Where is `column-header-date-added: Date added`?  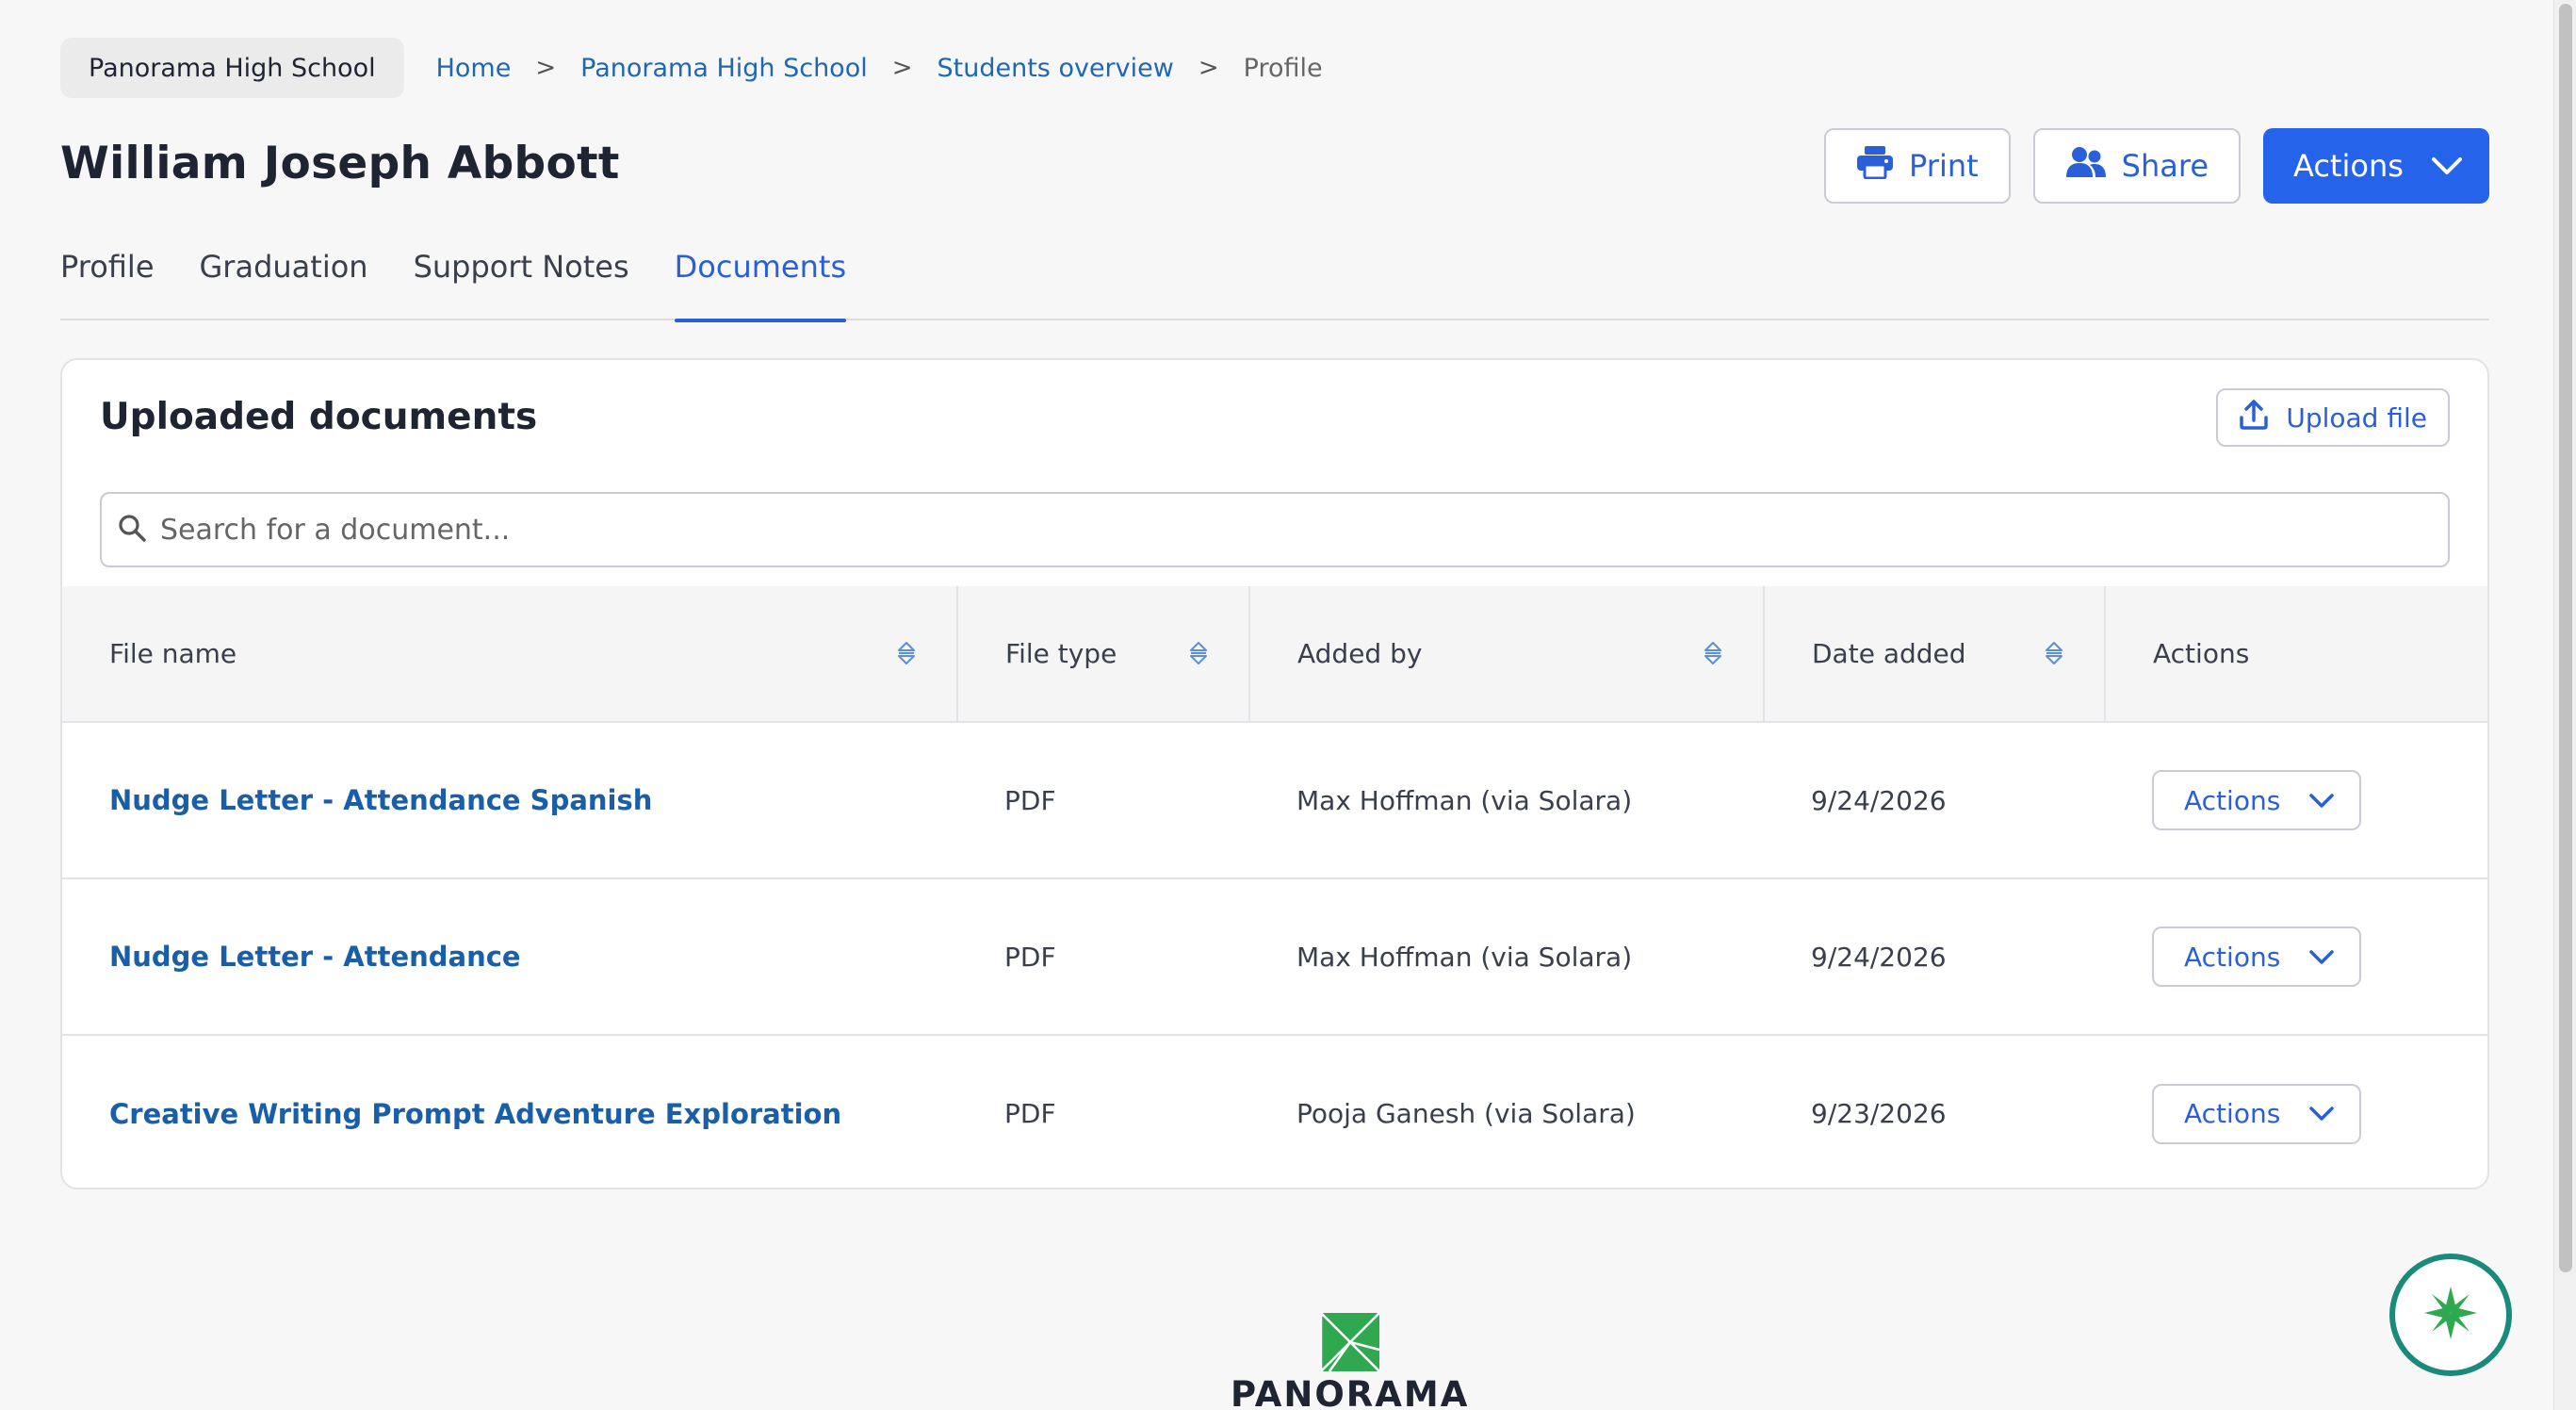
column-header-date-added: Date added is located at coordinates (1935, 654).